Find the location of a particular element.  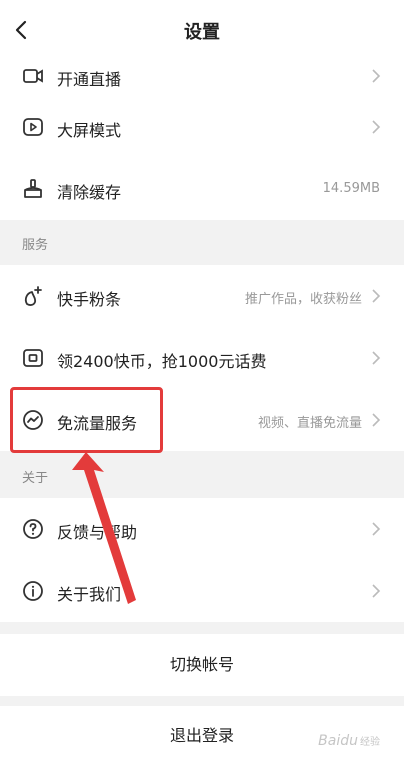

broom-icon is located at coordinates (33, 189).